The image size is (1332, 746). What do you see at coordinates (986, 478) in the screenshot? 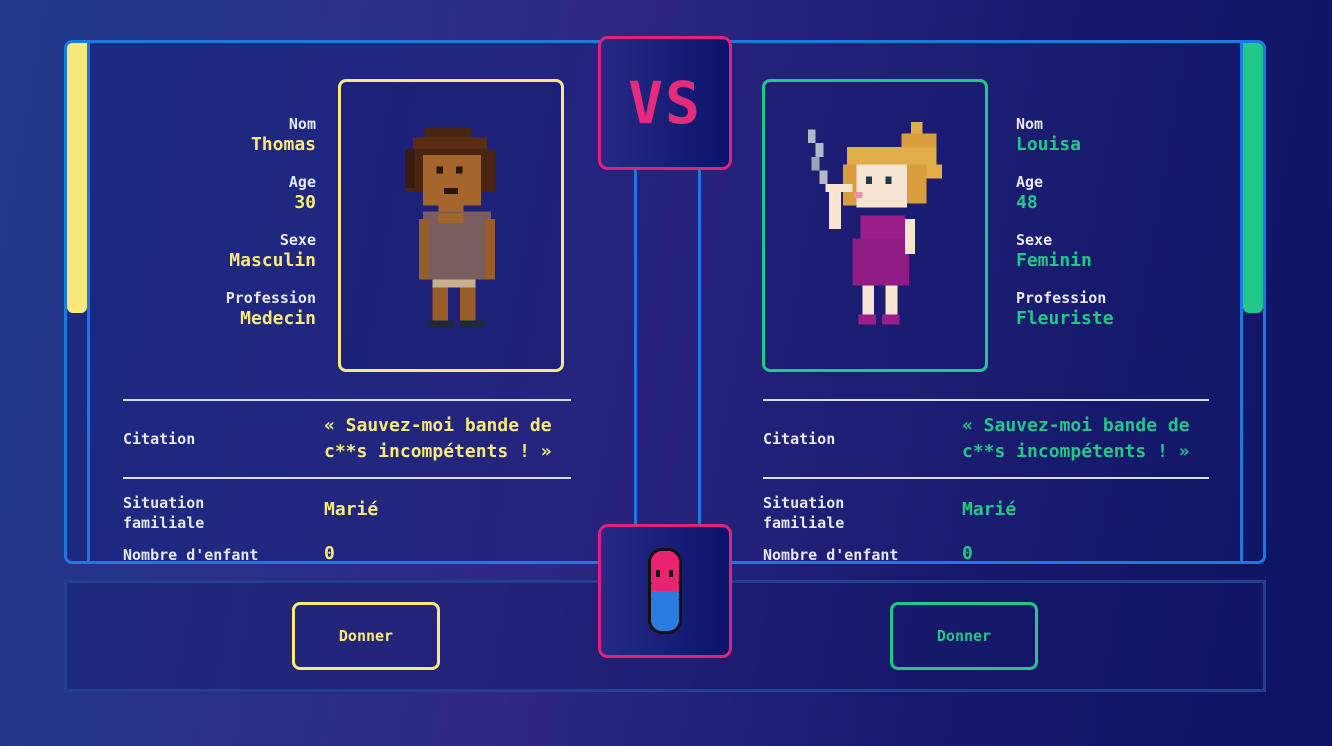
I see `right-divider-bottom` at bounding box center [986, 478].